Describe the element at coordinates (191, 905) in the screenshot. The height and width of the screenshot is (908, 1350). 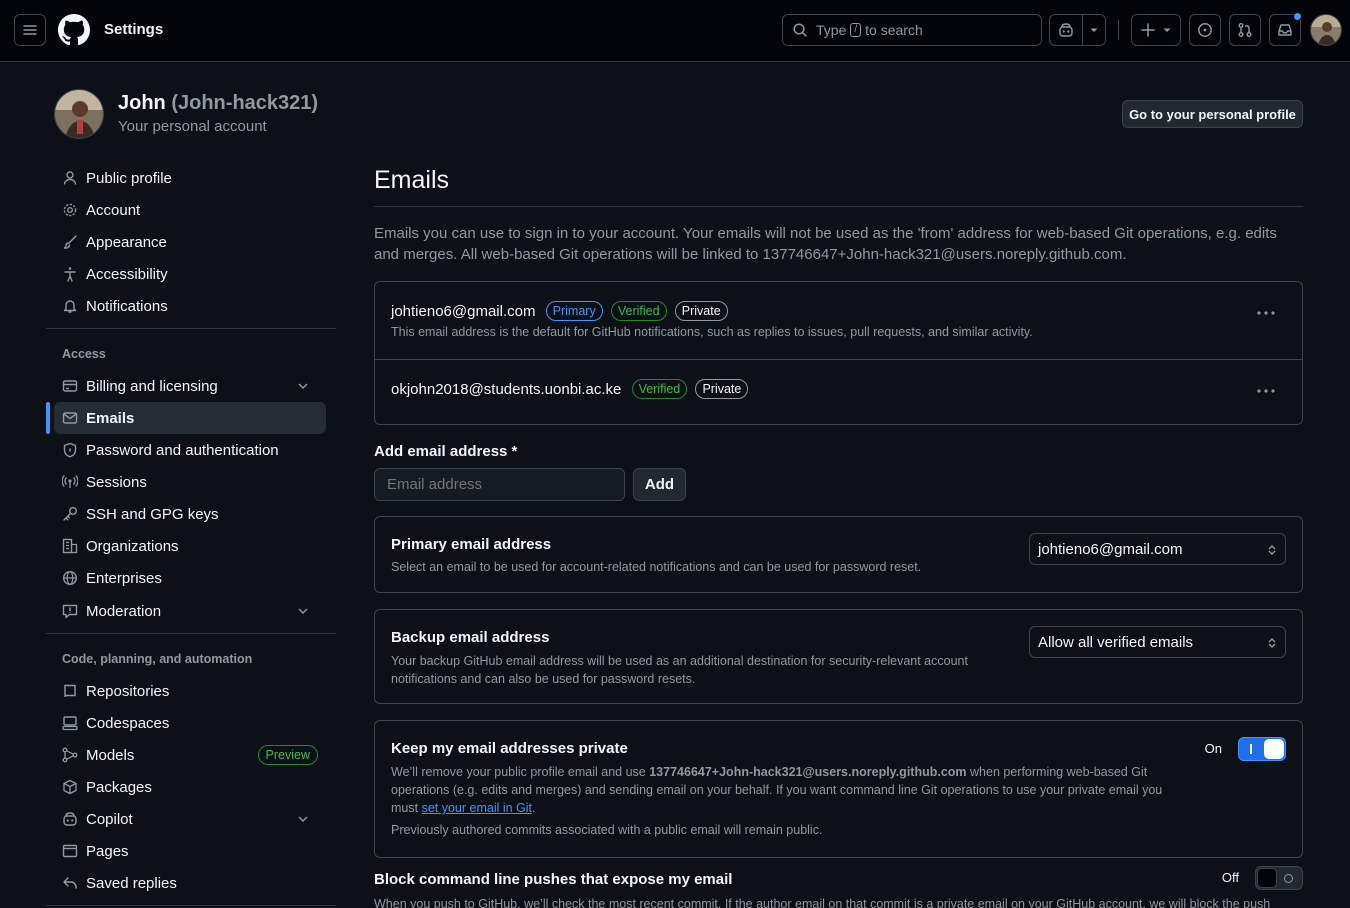
I see `sidebar-divider` at that location.